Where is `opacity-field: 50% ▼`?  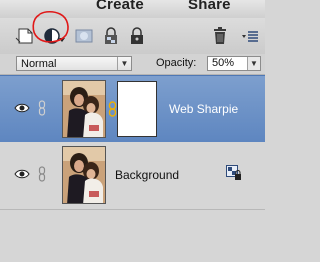 opacity-field: 50% ▼ is located at coordinates (234, 63).